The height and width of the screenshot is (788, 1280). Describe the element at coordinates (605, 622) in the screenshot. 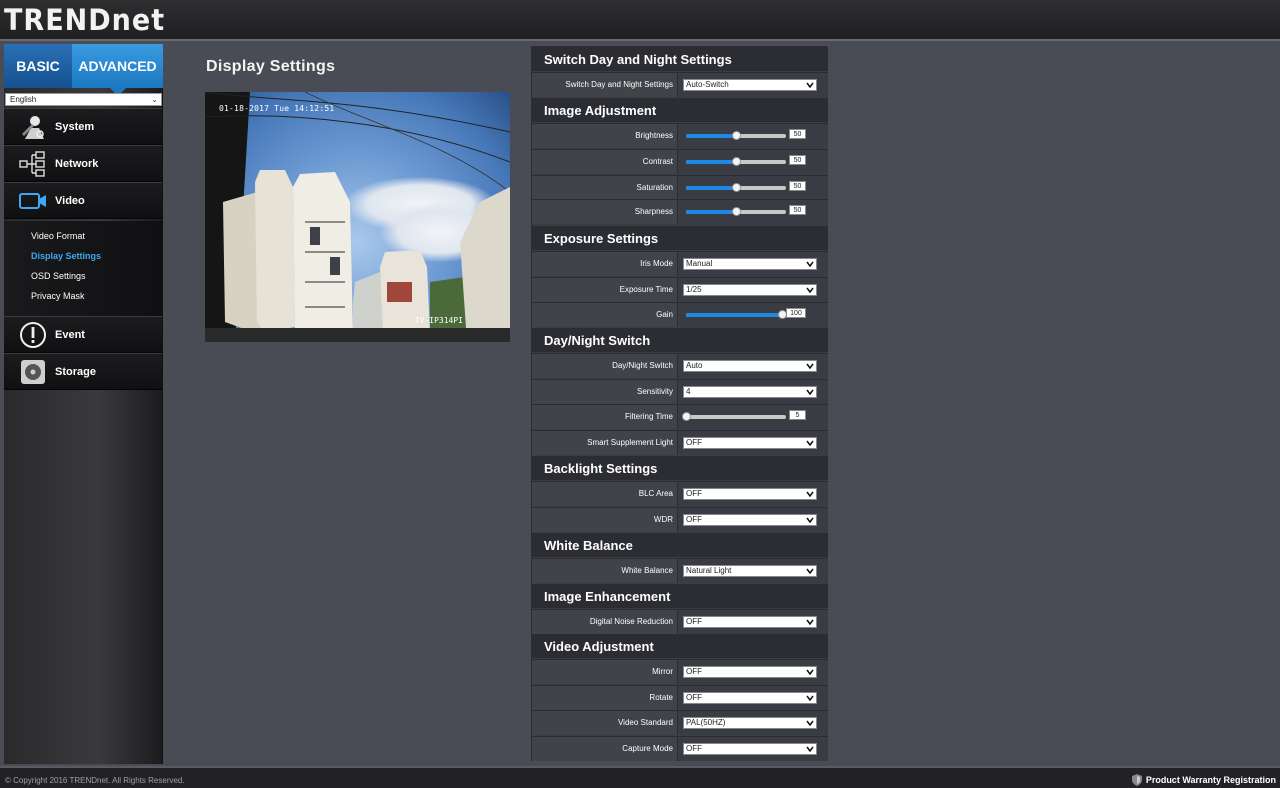

I see `row-label: Digital Noise Reduction` at that location.